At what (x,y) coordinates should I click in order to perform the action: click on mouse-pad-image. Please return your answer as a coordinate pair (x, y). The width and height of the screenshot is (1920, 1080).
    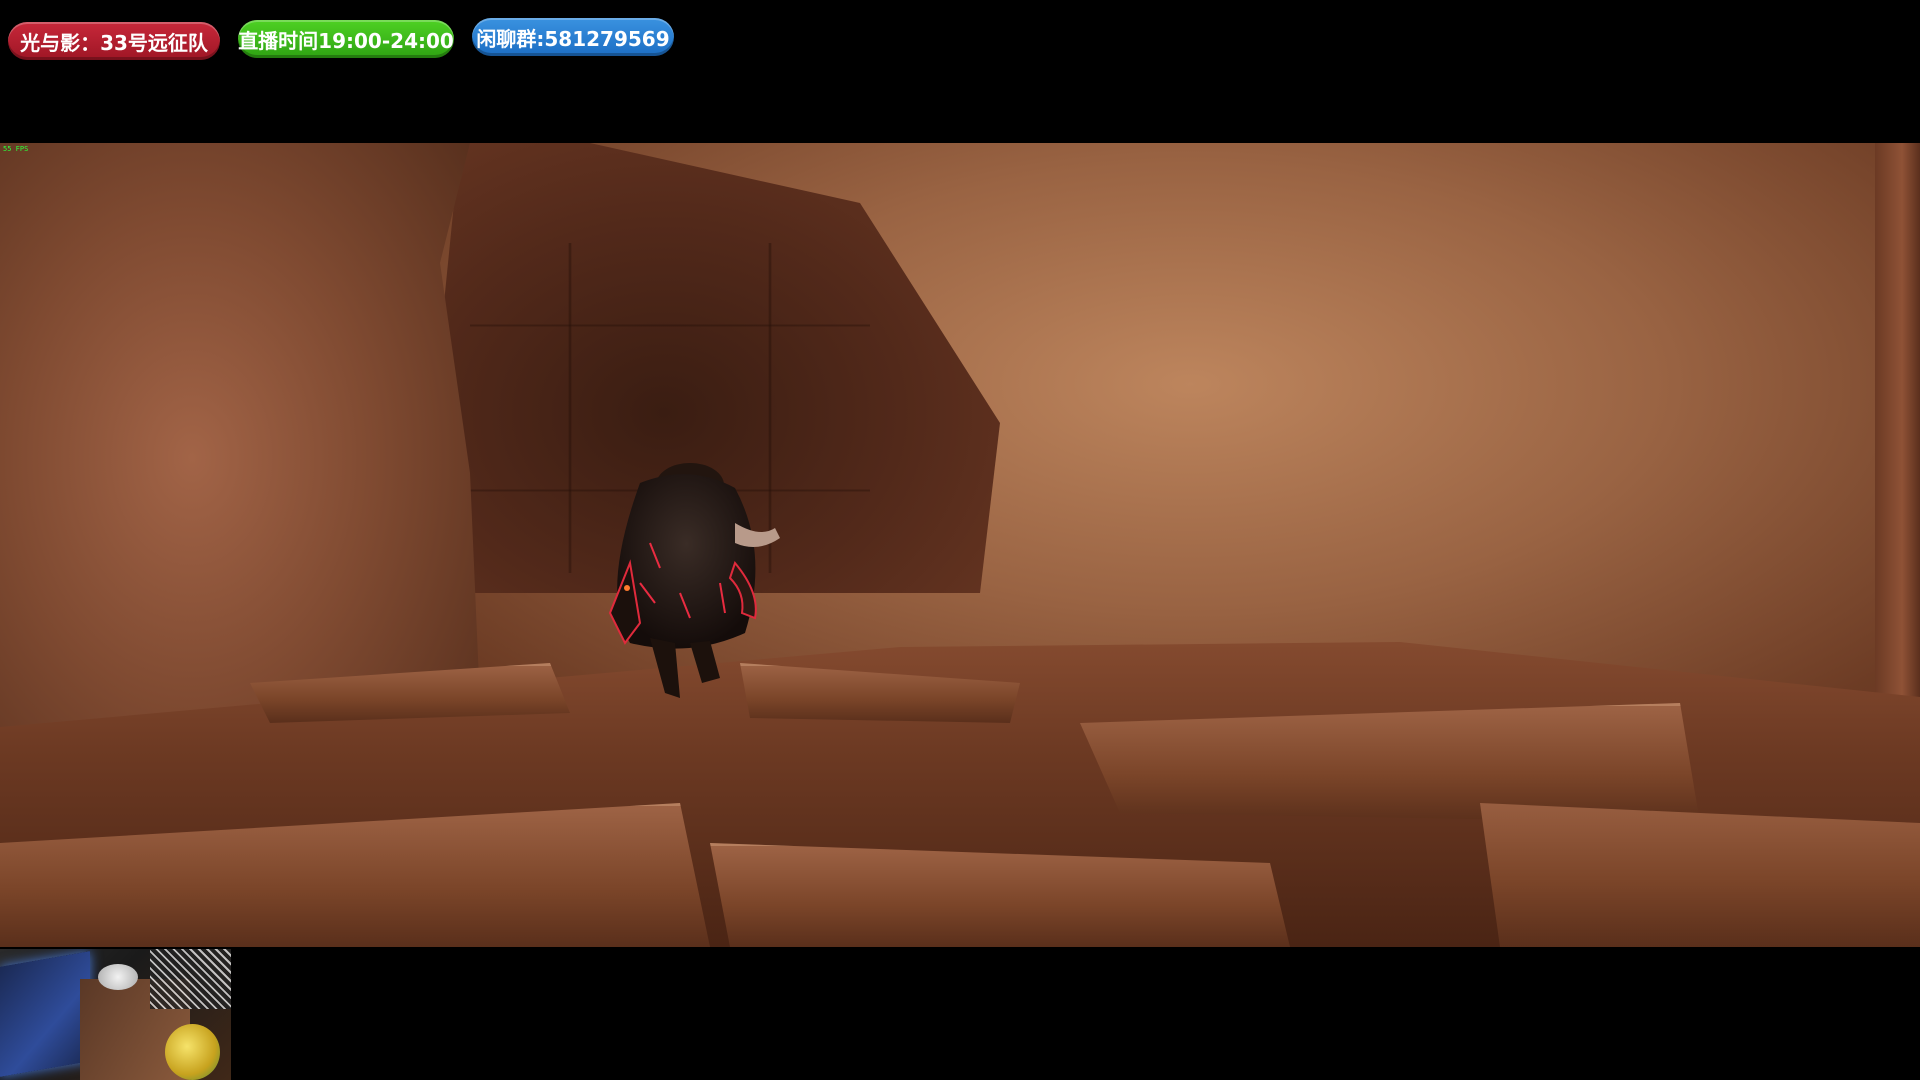
    Looking at the image, I should click on (190, 979).